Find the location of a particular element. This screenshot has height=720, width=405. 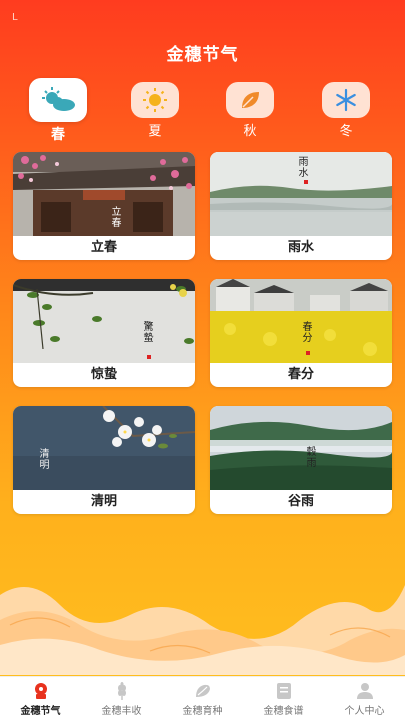

term-card-qingming: 清明 清明 is located at coordinates (104, 460).